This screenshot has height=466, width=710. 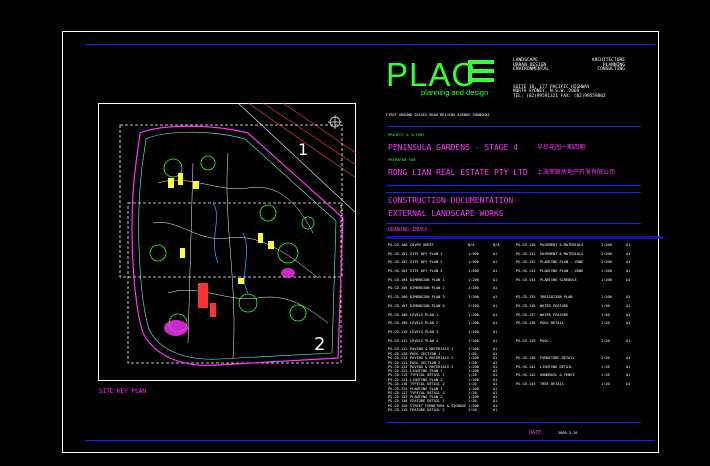 What do you see at coordinates (526, 384) in the screenshot?
I see `index-cell: PG-CD-143` at bounding box center [526, 384].